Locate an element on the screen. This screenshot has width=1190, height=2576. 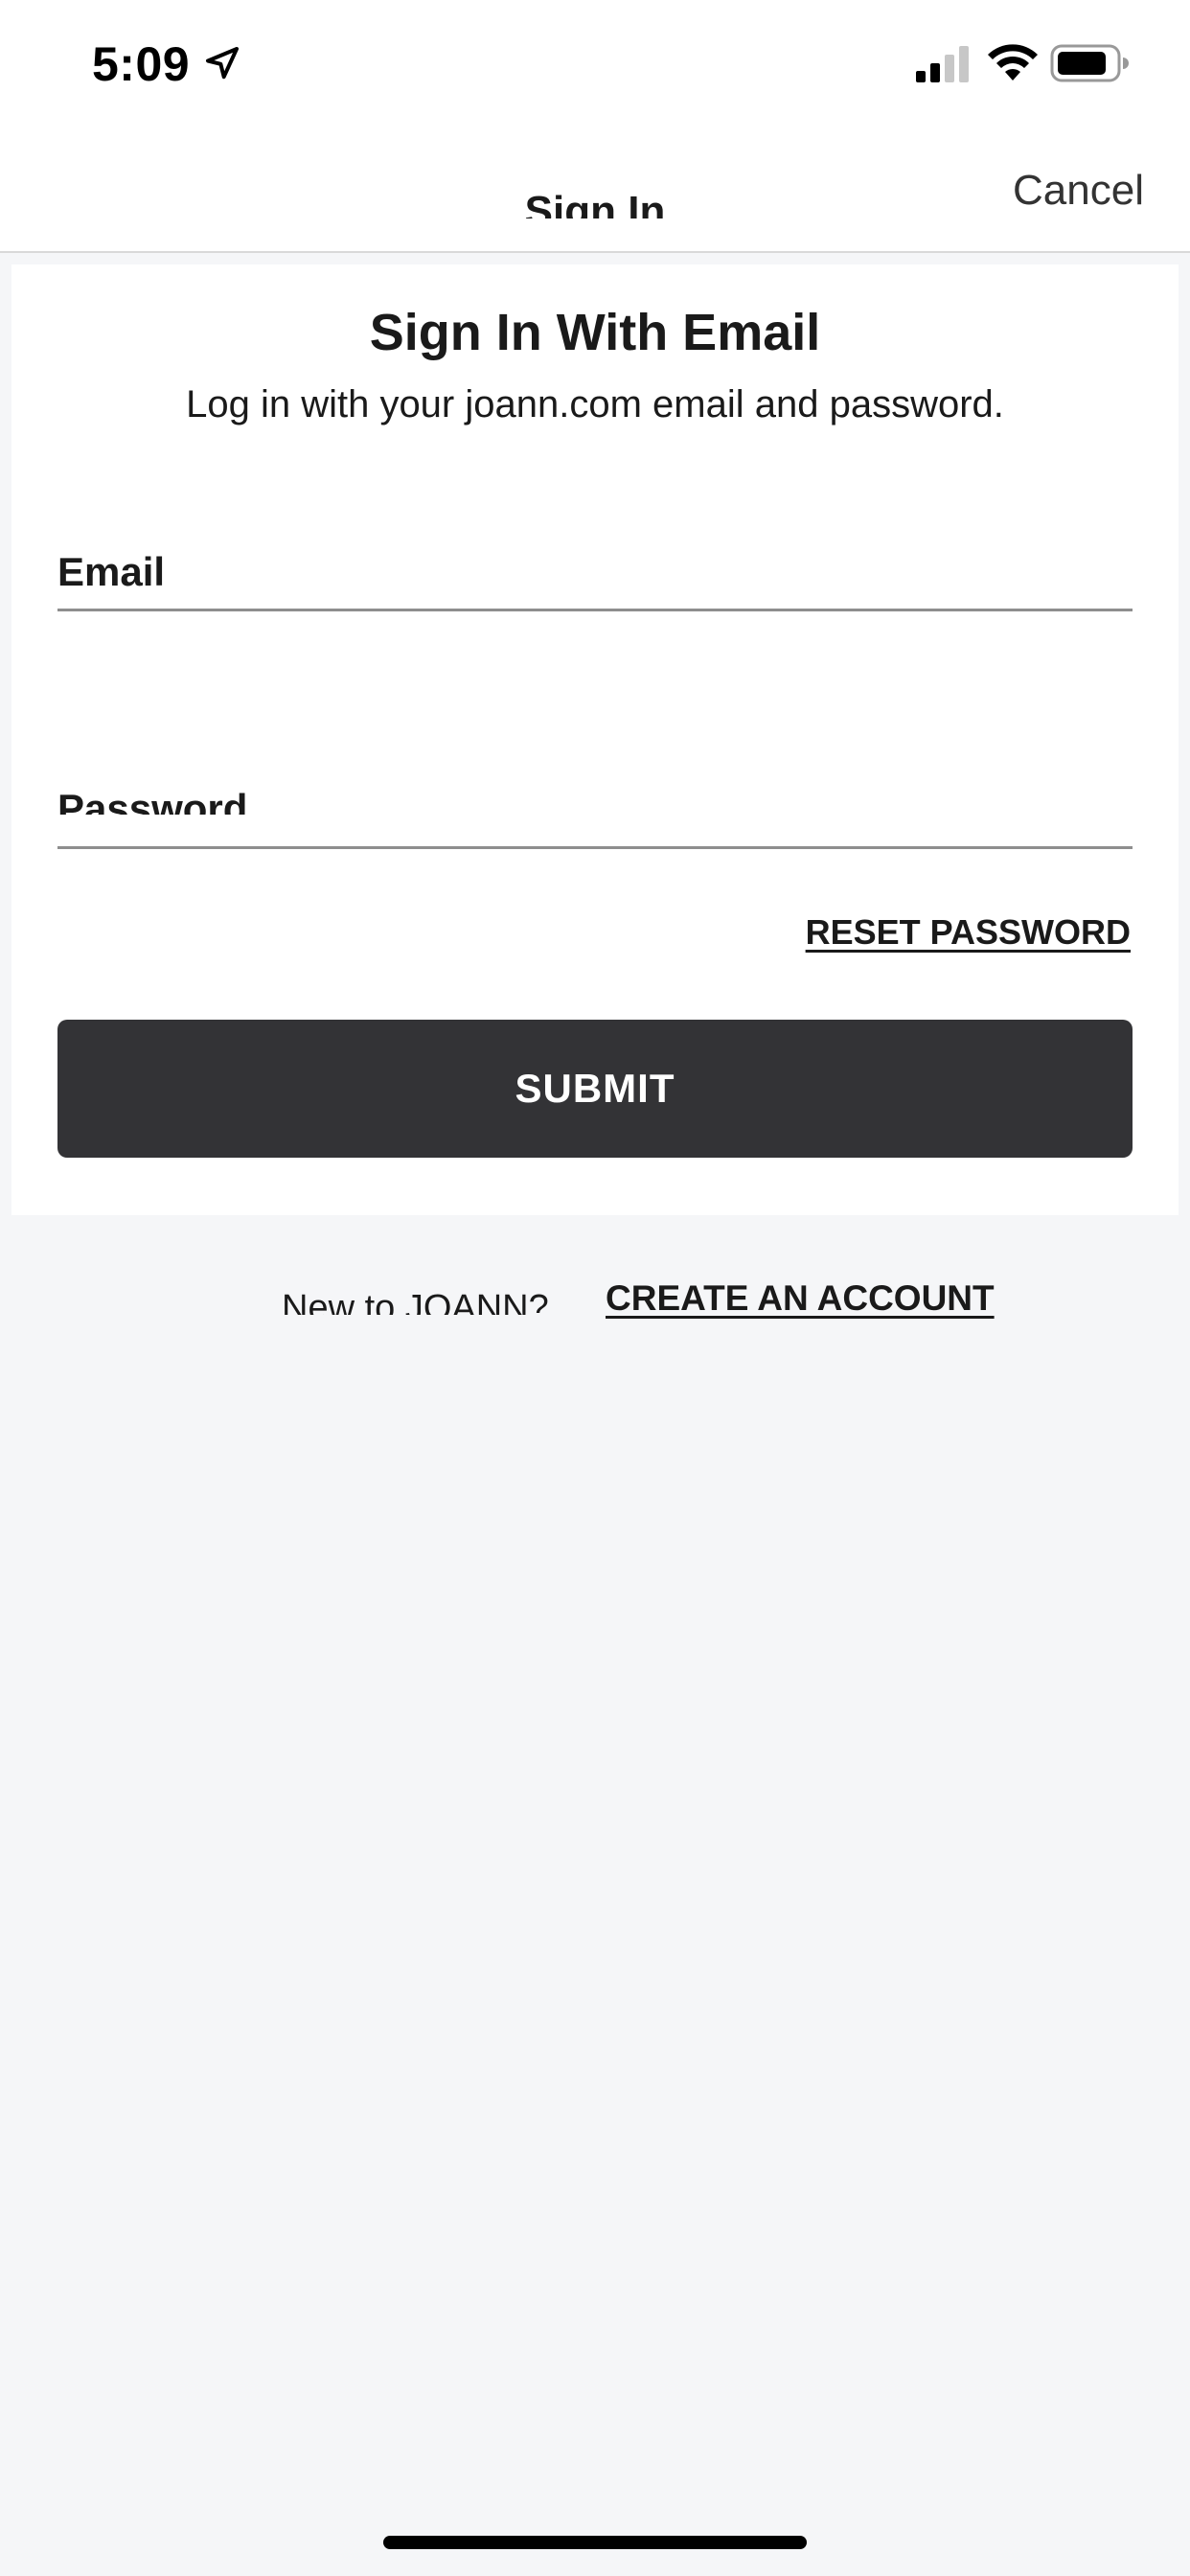
signal-icon is located at coordinates (943, 64).